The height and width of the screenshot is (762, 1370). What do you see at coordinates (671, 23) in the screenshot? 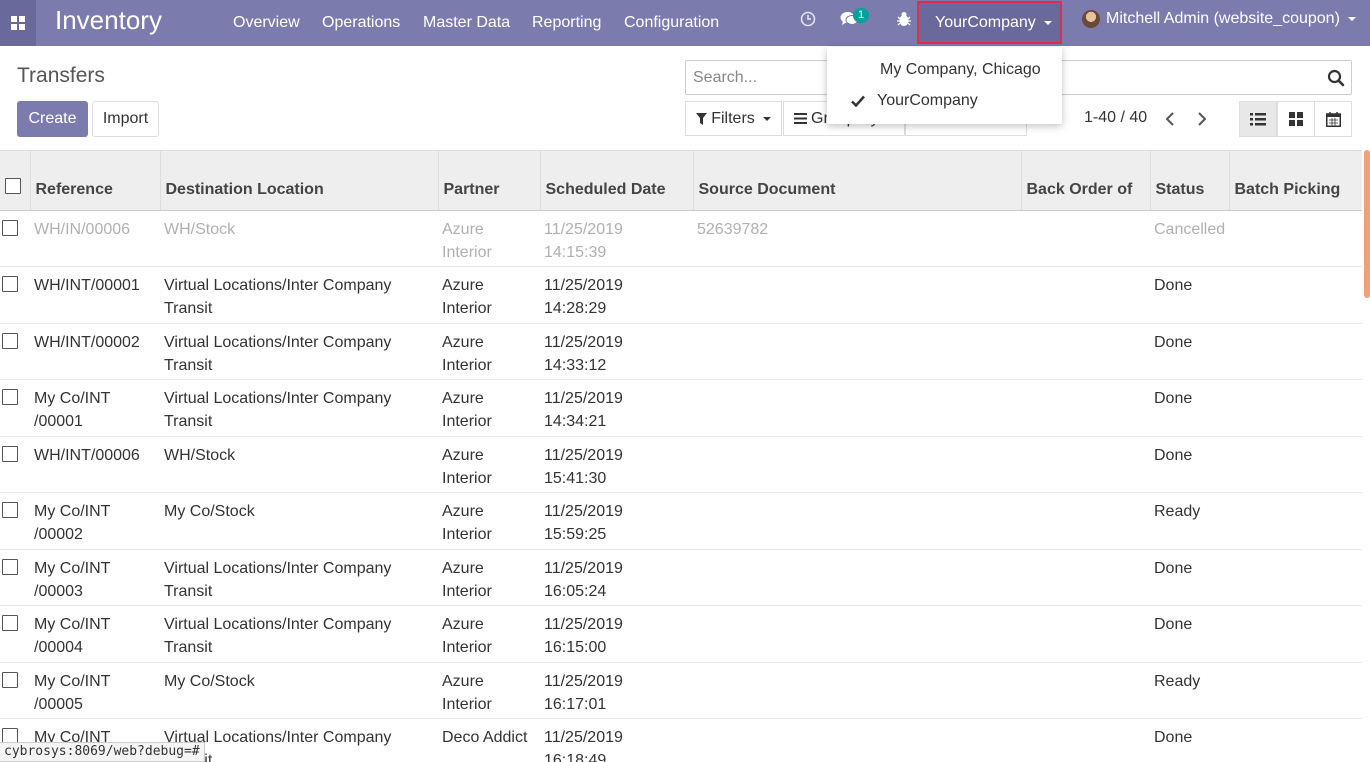
I see `menu-configuration: Configuration` at bounding box center [671, 23].